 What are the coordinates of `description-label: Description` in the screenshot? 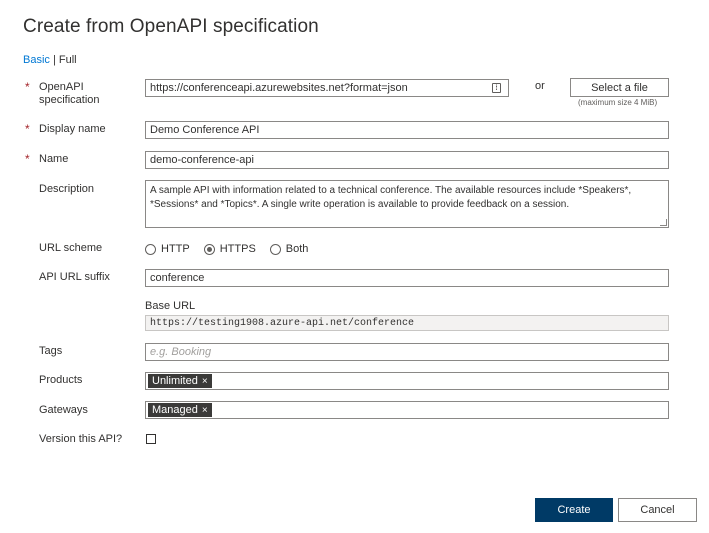 It's located at (67, 189).